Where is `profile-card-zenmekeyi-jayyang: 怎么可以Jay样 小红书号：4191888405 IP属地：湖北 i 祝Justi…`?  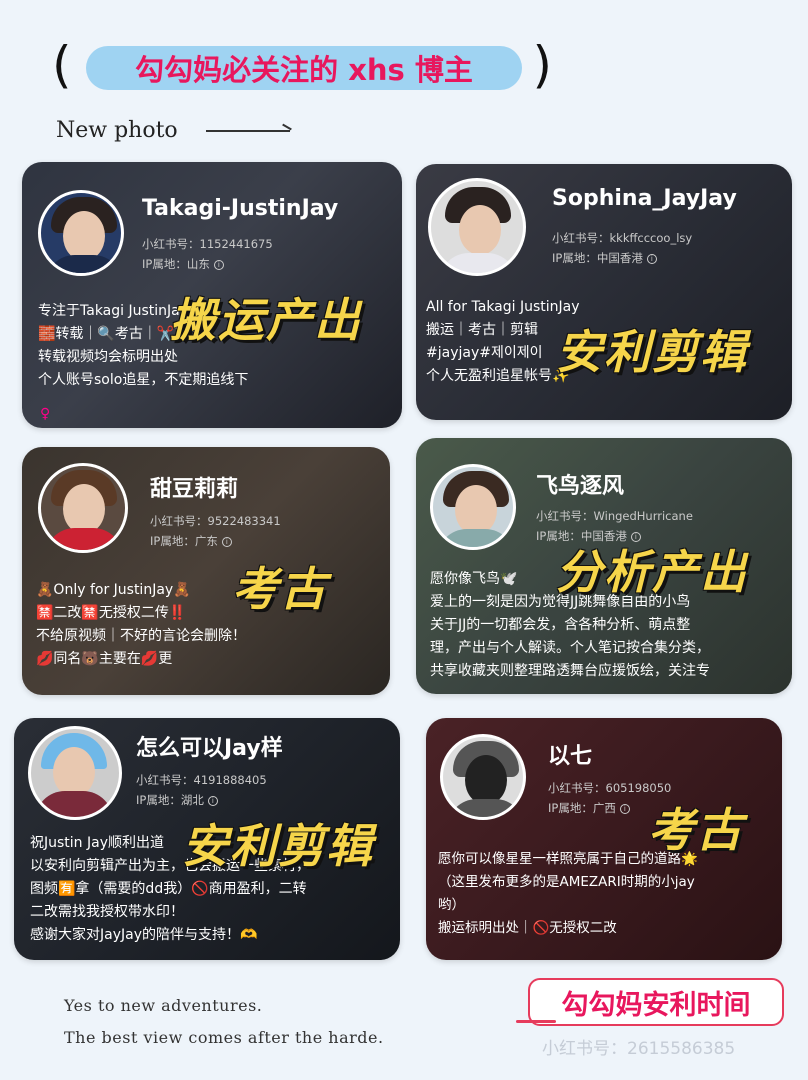
profile-card-zenmekeyi-jayyang: 怎么可以Jay样 小红书号：4191888405 IP属地：湖北 i 祝Justi… is located at coordinates (207, 839).